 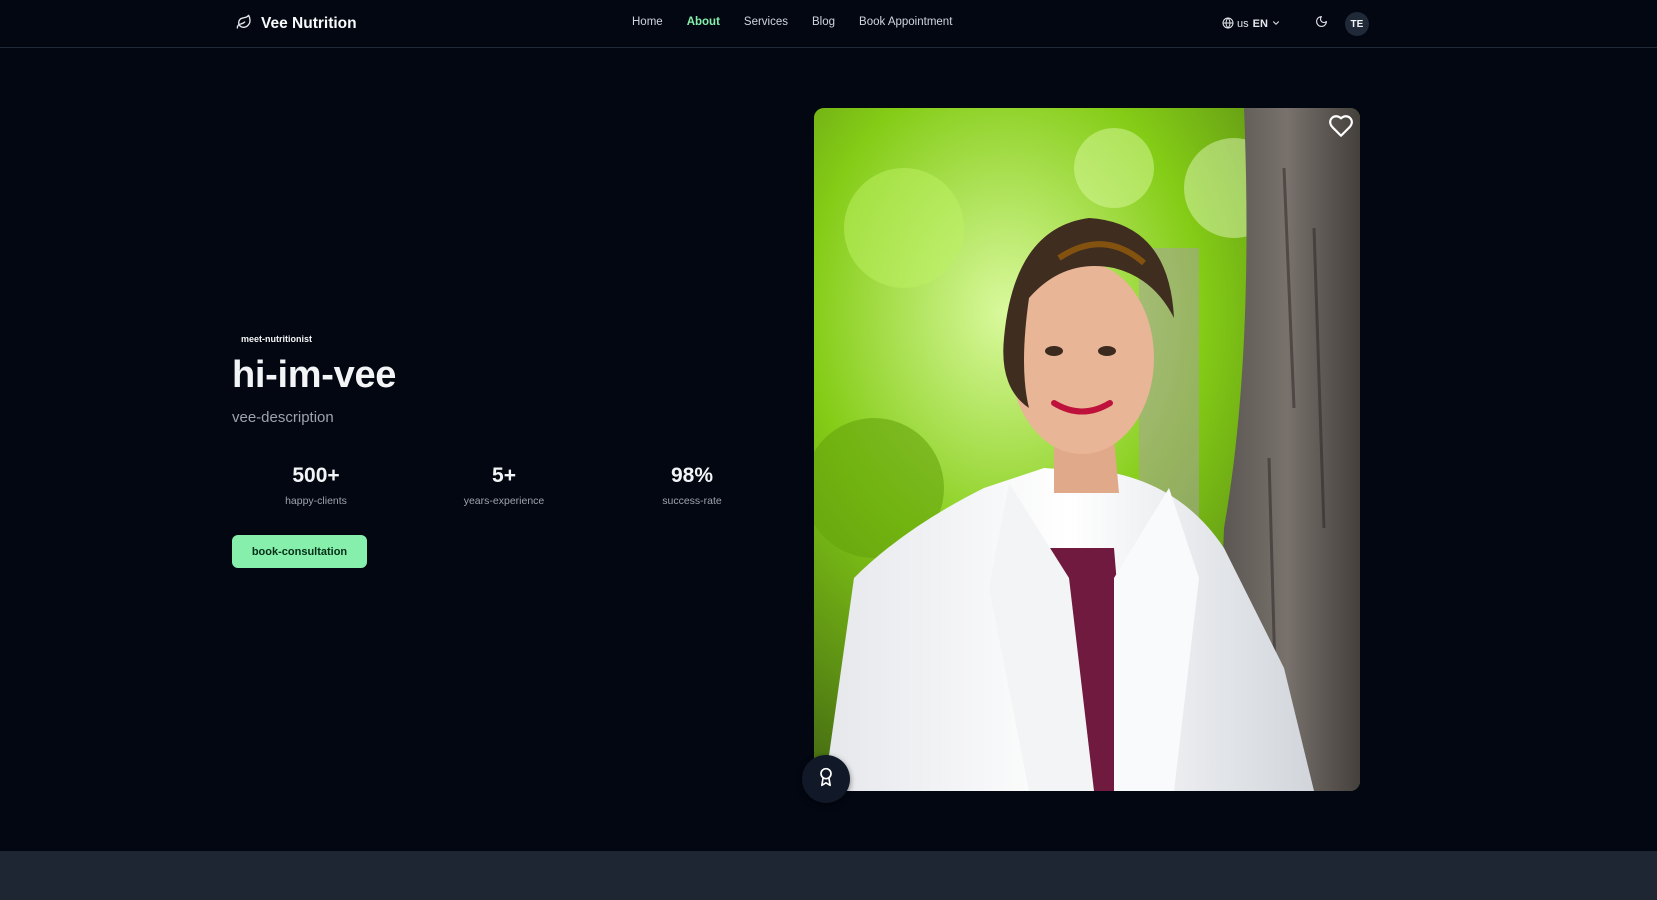 I want to click on stat-label: success-rate, so click(x=692, y=501).